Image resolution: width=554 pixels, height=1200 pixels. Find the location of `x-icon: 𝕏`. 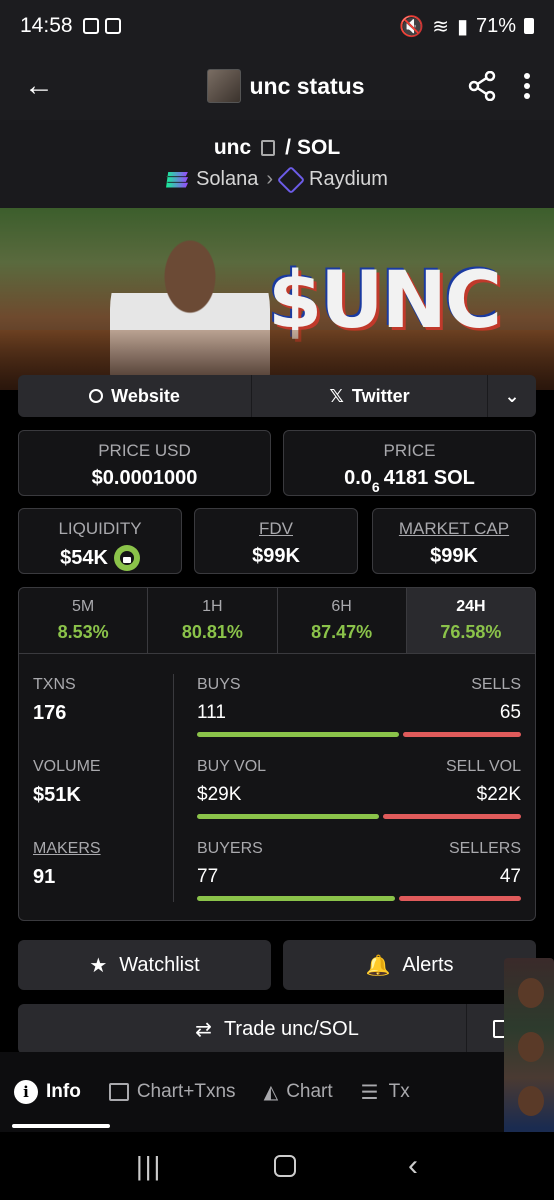

x-icon: 𝕏 is located at coordinates (336, 395).